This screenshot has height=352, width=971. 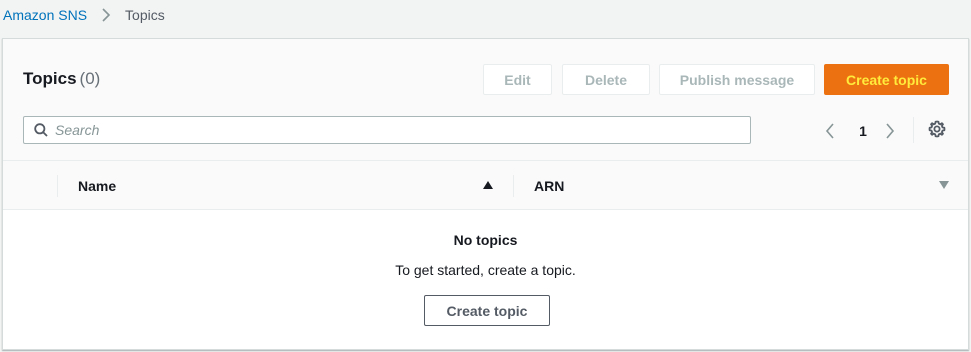 What do you see at coordinates (606, 79) in the screenshot?
I see `delete-button: Delete` at bounding box center [606, 79].